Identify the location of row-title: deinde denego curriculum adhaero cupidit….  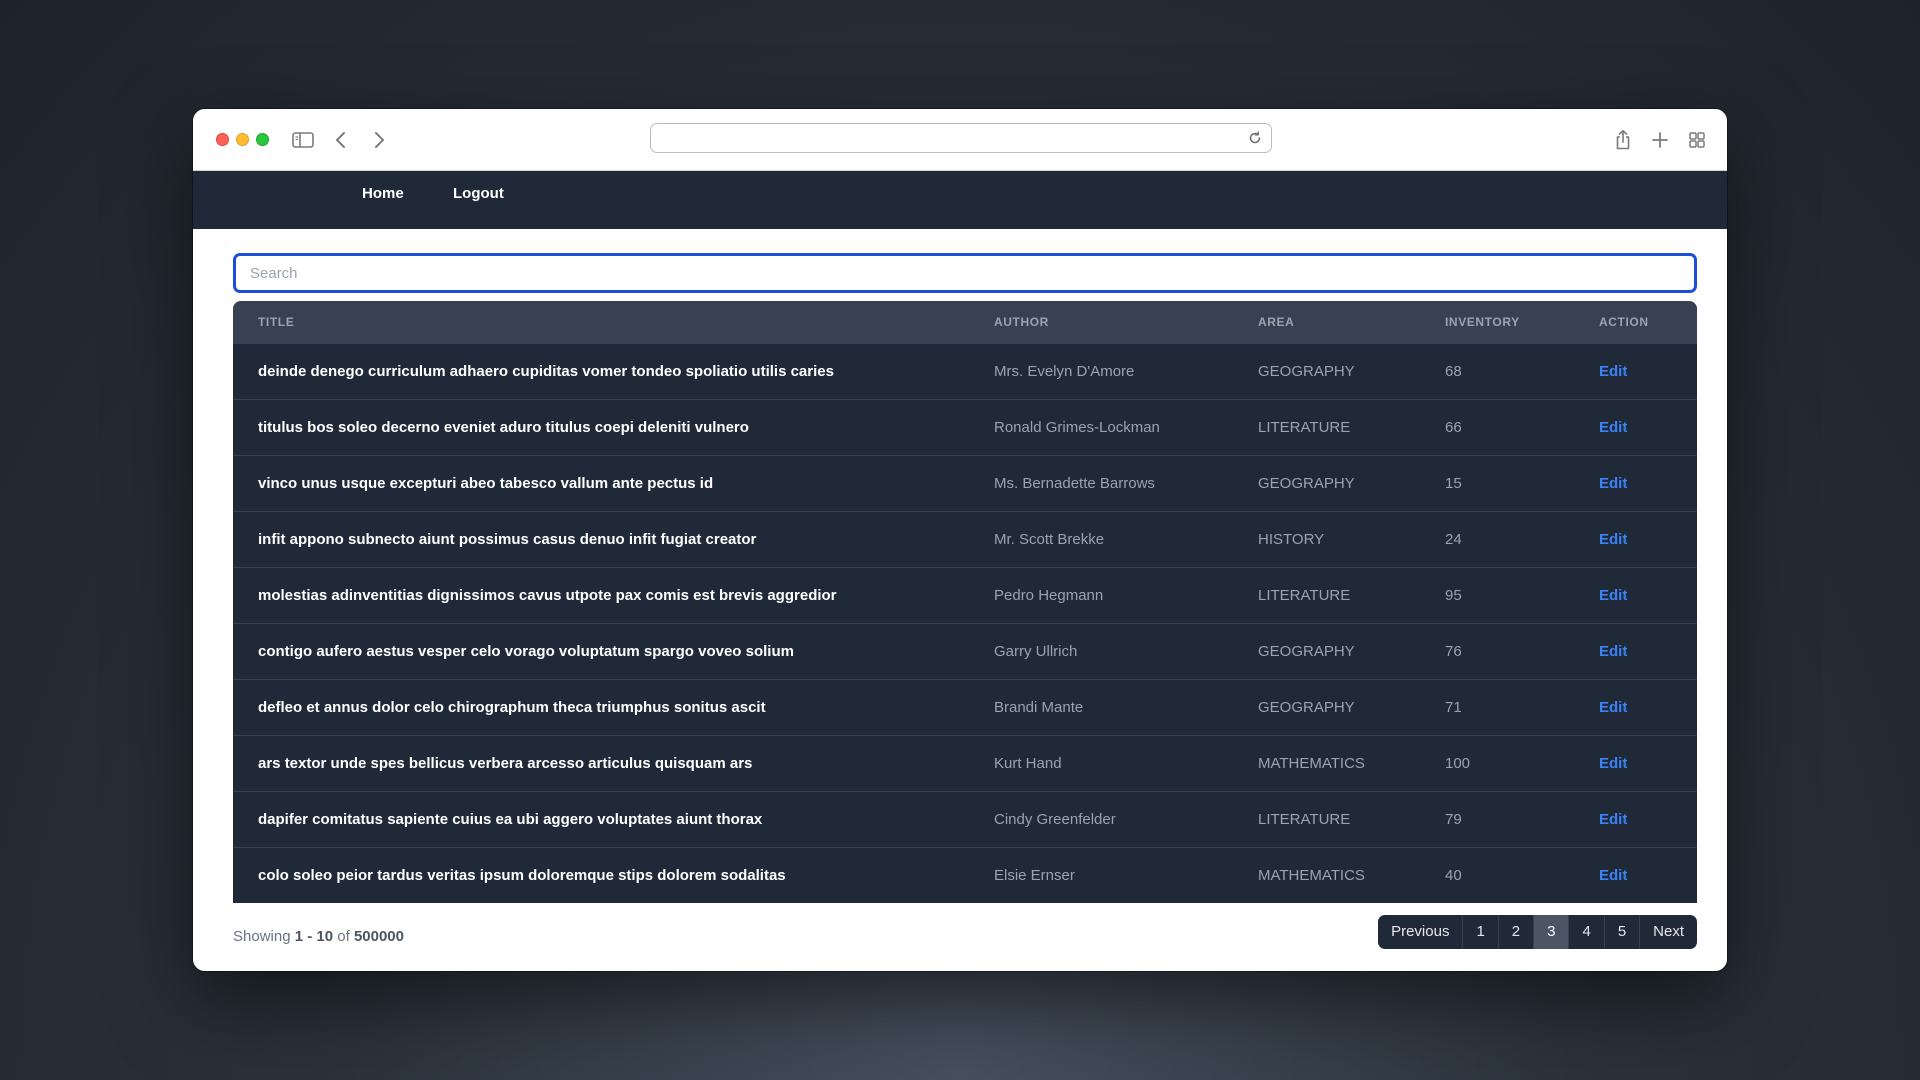
(546, 371).